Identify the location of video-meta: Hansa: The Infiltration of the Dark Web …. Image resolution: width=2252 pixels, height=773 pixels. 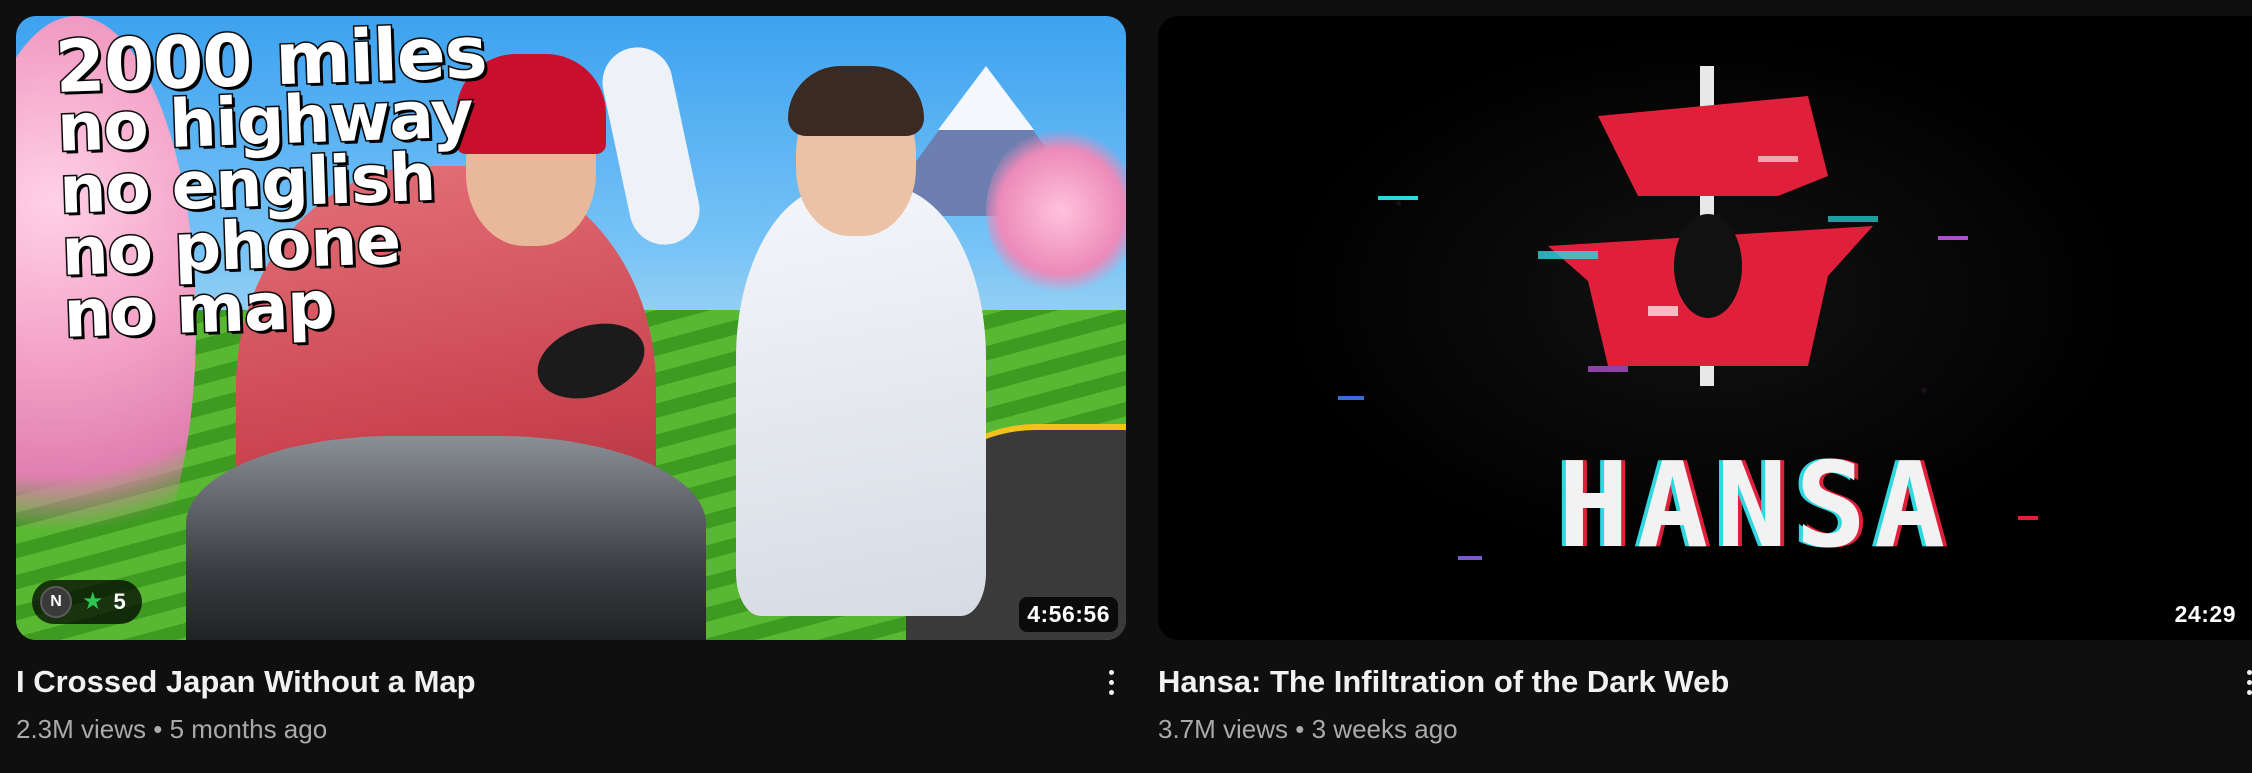
(1705, 704).